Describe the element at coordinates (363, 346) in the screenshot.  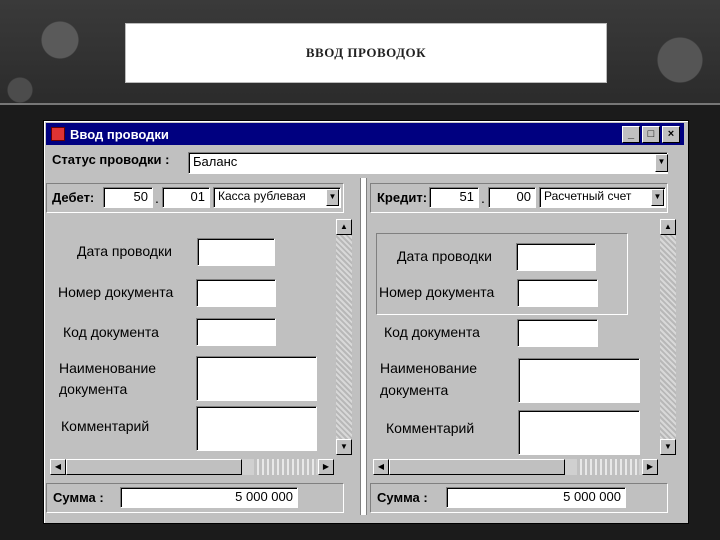
I see `pane-divider` at that location.